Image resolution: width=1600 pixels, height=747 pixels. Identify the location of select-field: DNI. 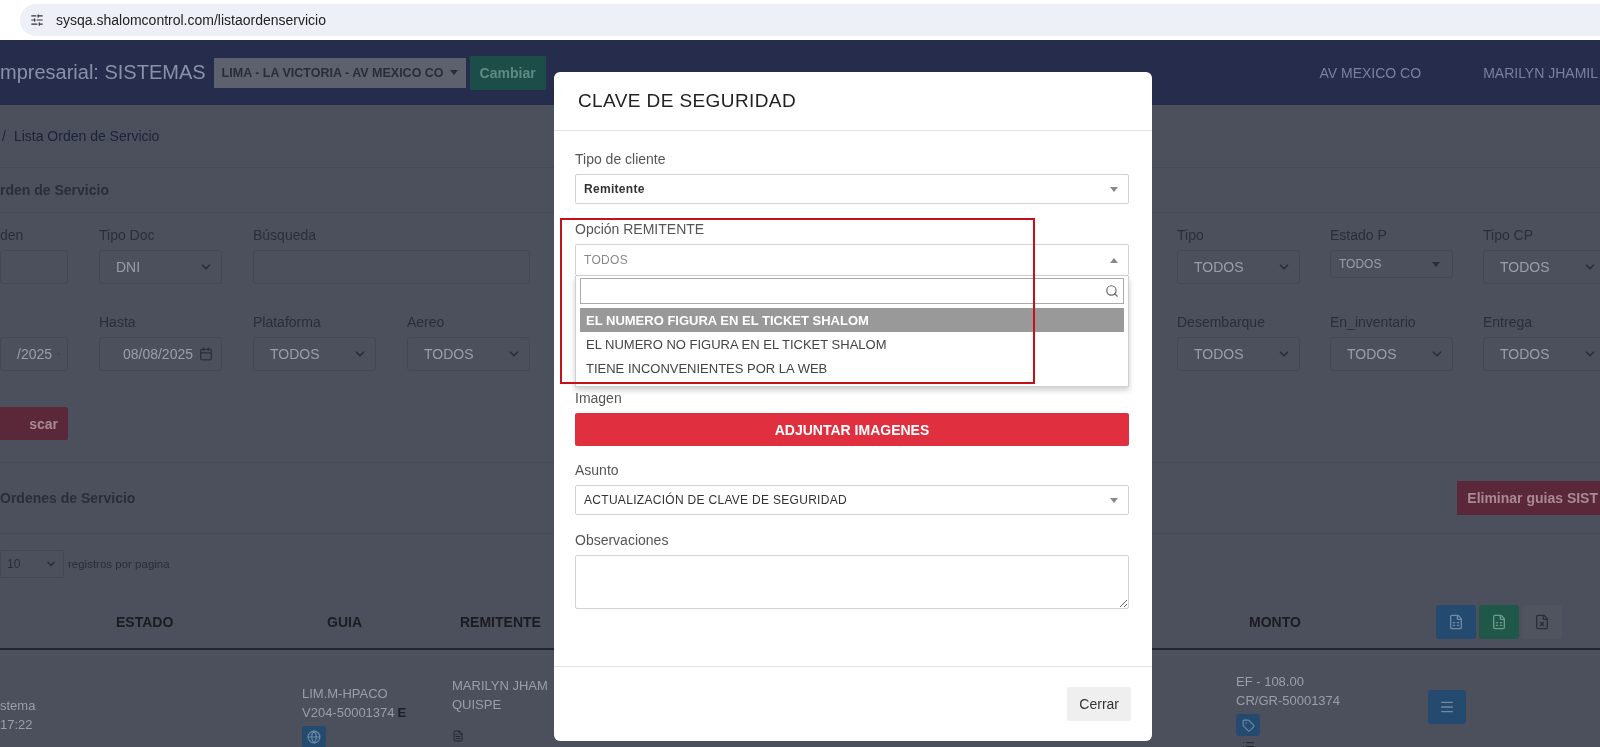
(160, 267).